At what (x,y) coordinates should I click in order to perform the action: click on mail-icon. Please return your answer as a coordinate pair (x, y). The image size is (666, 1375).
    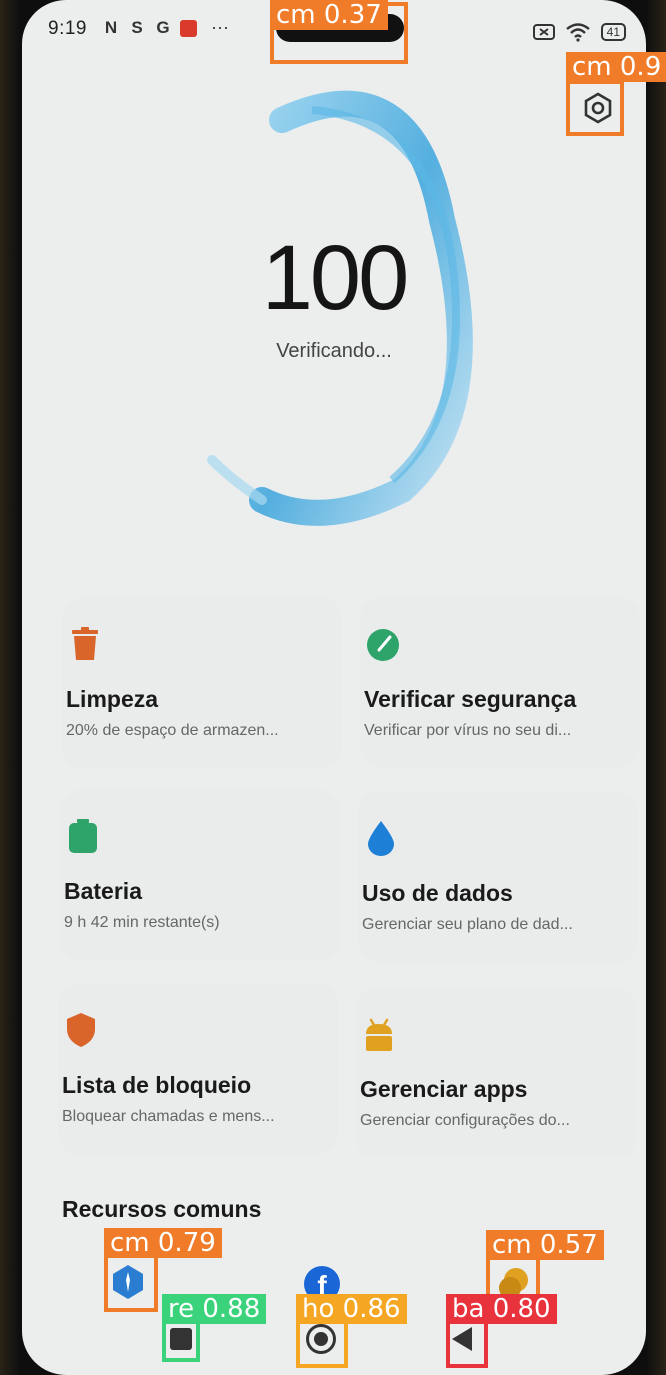
    Looking at the image, I should click on (188, 28).